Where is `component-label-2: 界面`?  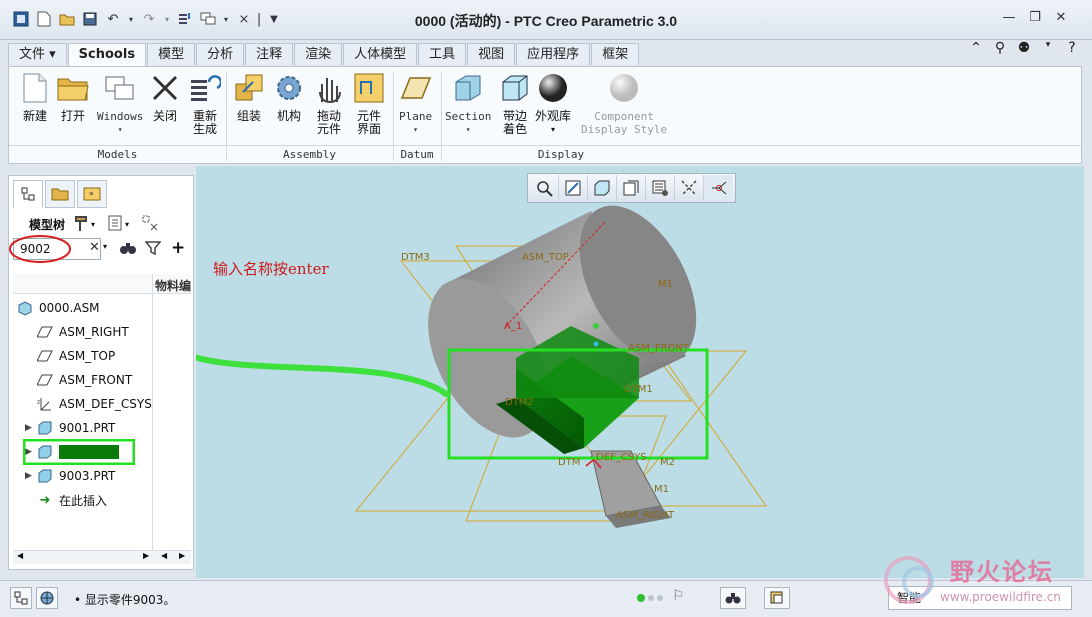 component-label-2: 界面 is located at coordinates (368, 129).